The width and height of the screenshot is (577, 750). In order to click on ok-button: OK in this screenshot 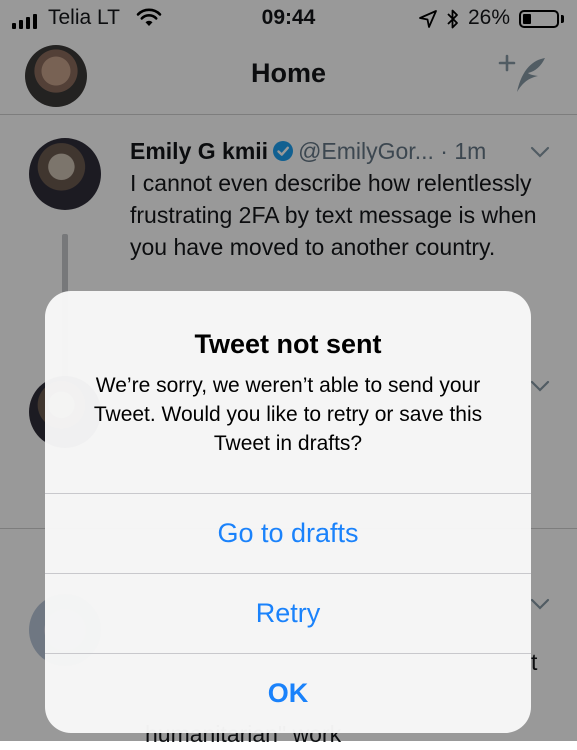, I will do `click(288, 693)`.